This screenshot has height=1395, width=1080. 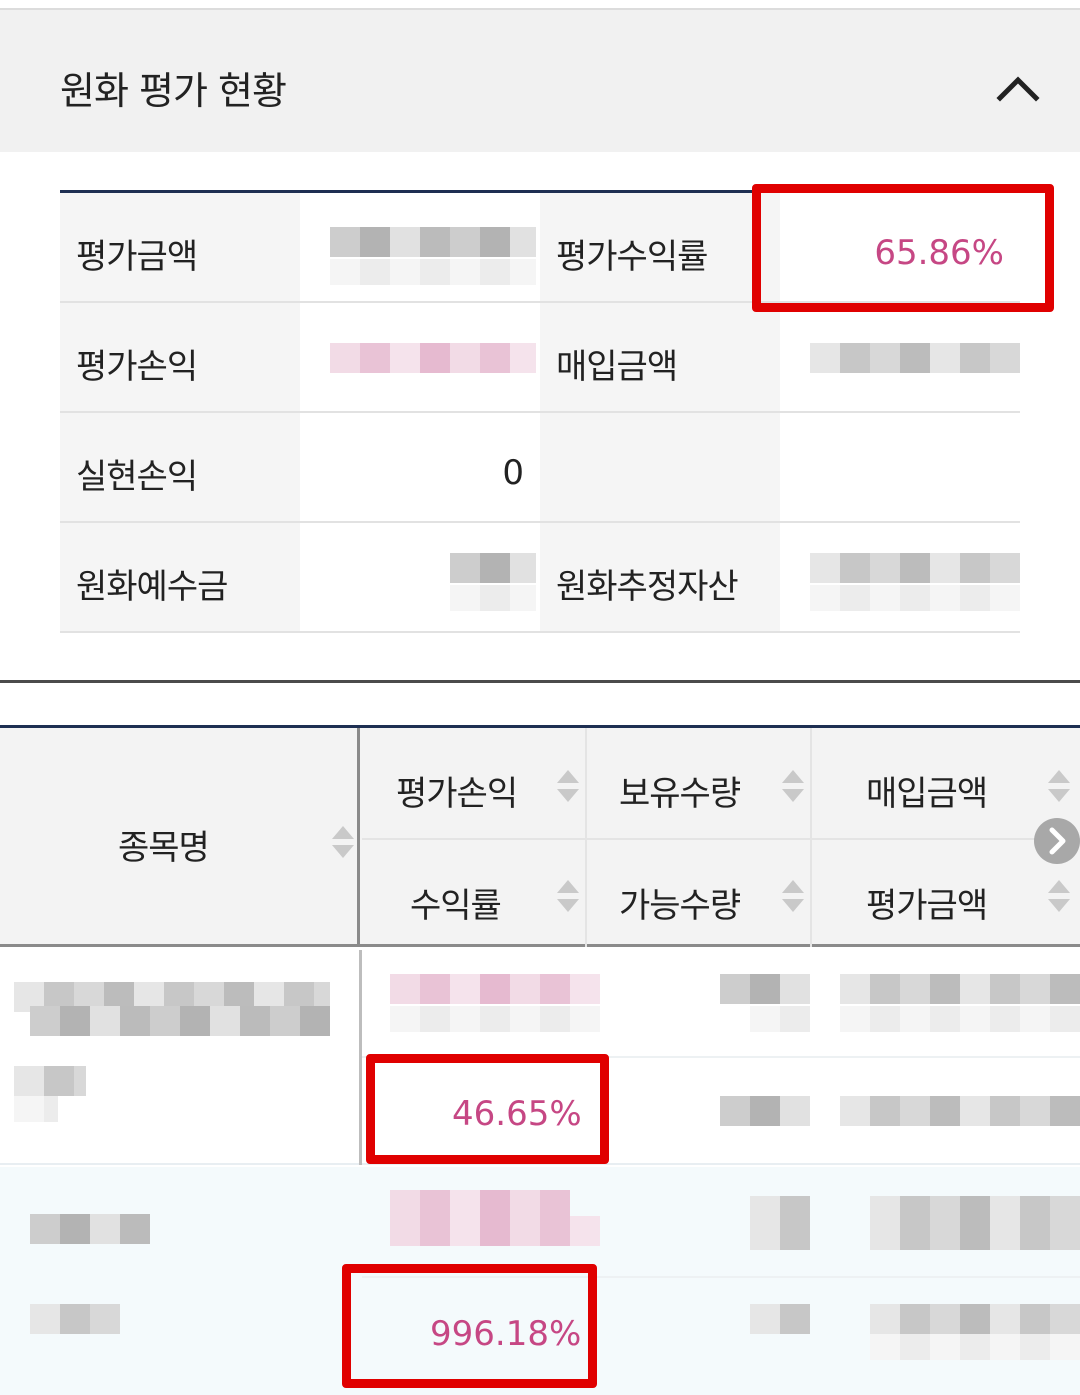 I want to click on header-return-rate: 수익률, so click(x=473, y=895).